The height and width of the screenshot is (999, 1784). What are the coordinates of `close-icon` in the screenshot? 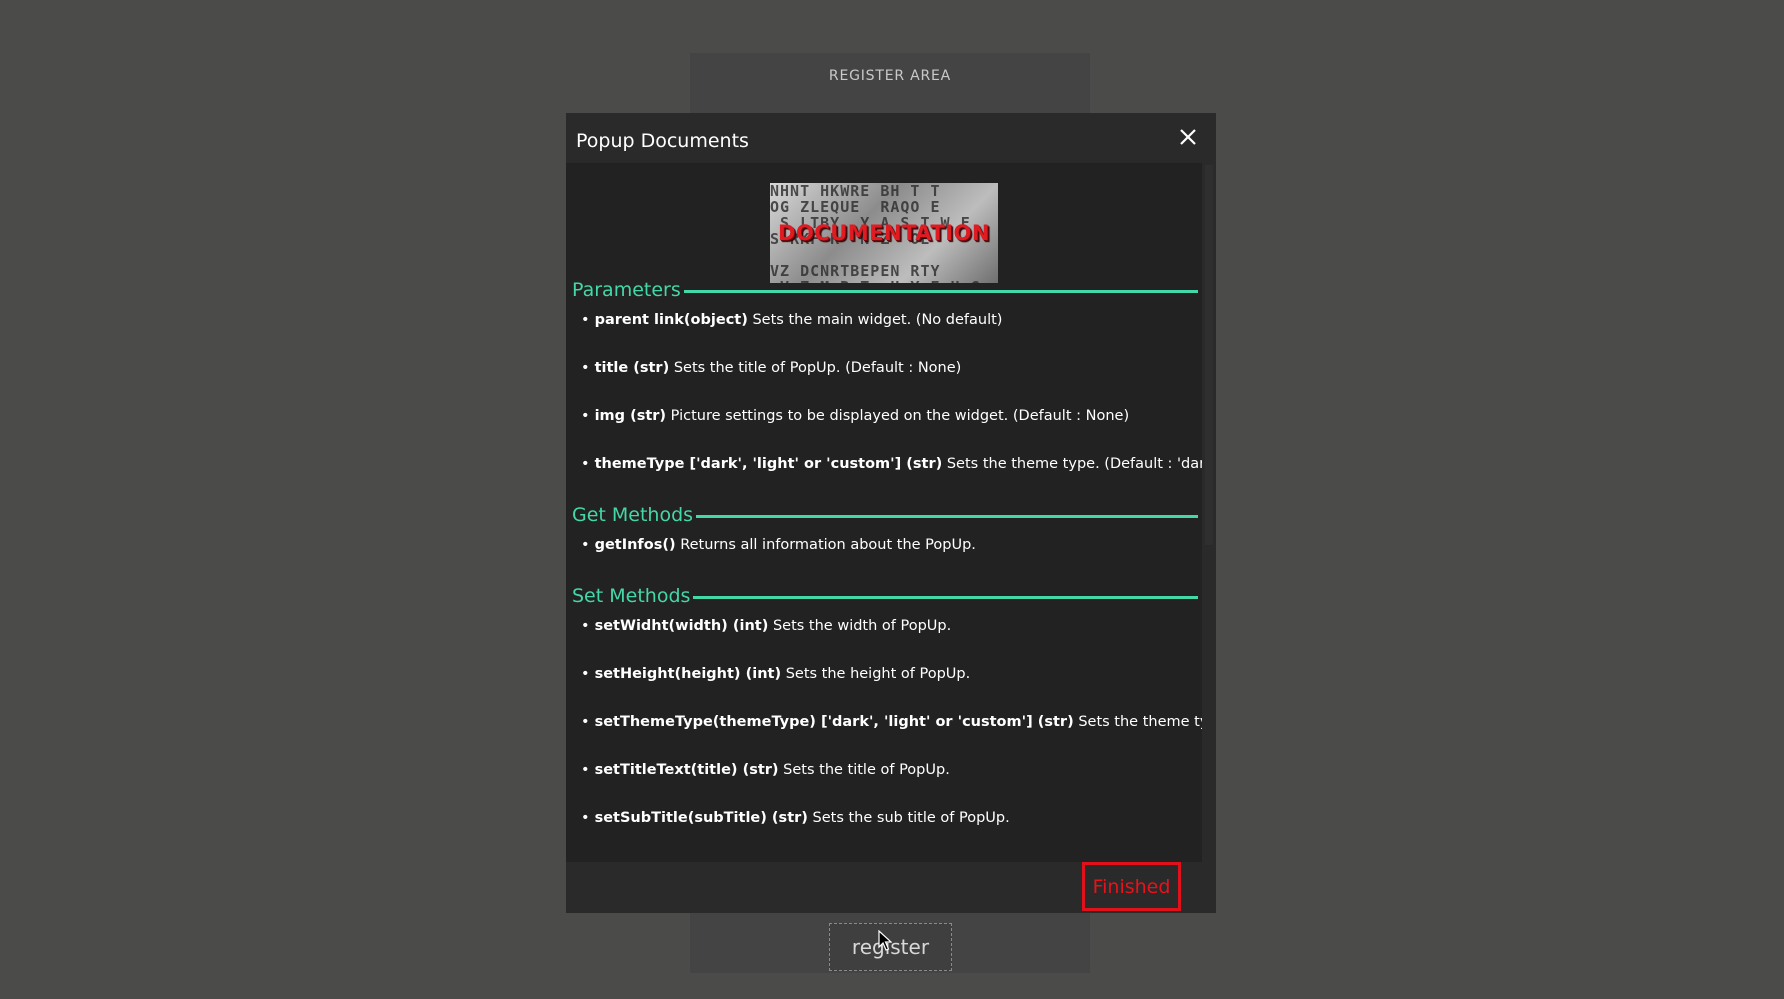 It's located at (1188, 137).